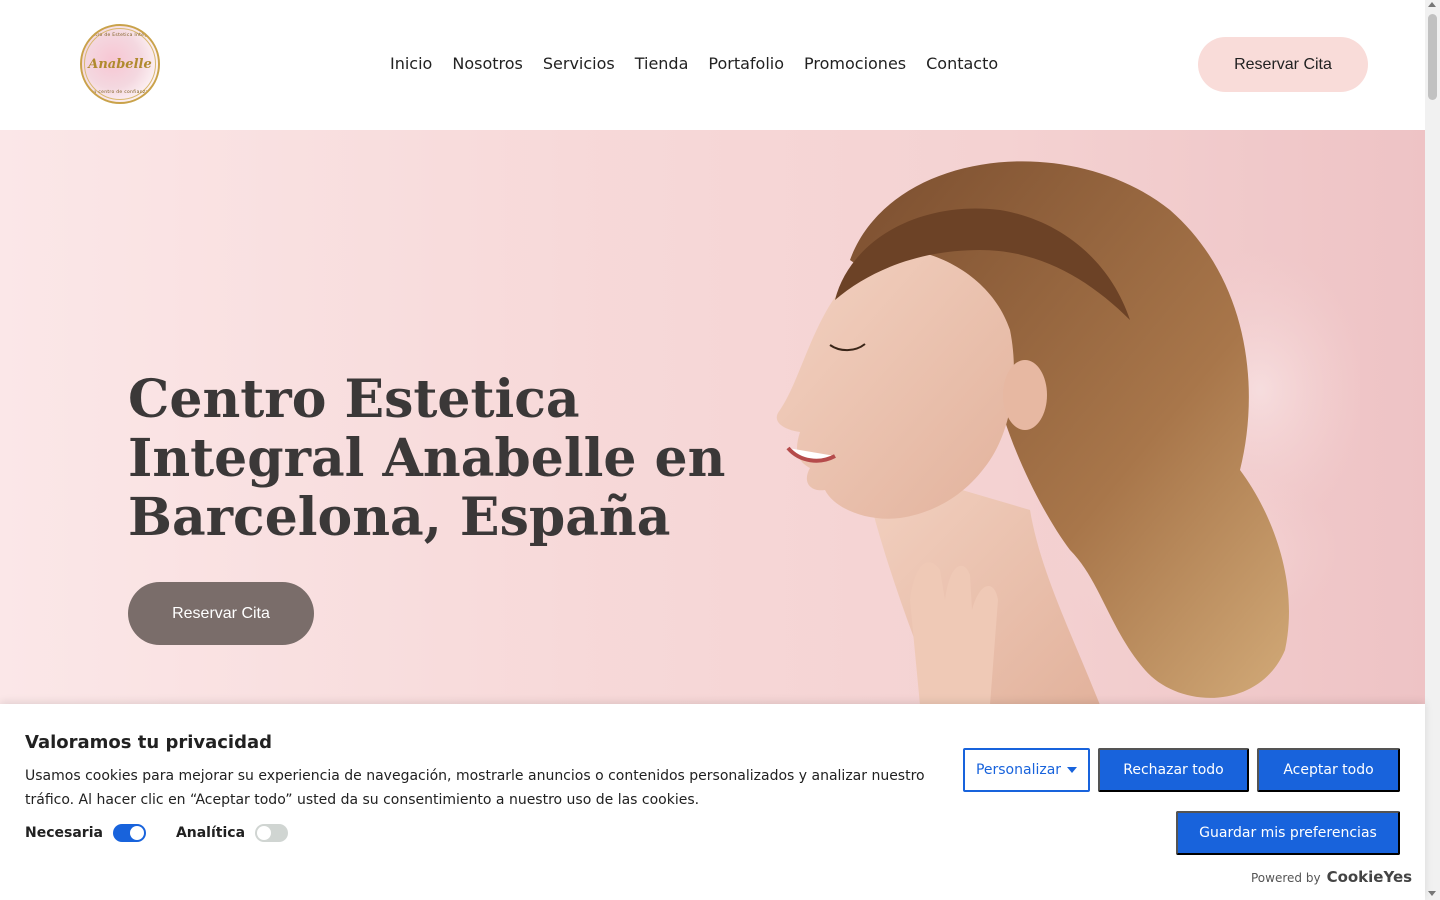  What do you see at coordinates (120, 92) in the screenshot?
I see `logo-bottom-text: tu centro de confianza` at bounding box center [120, 92].